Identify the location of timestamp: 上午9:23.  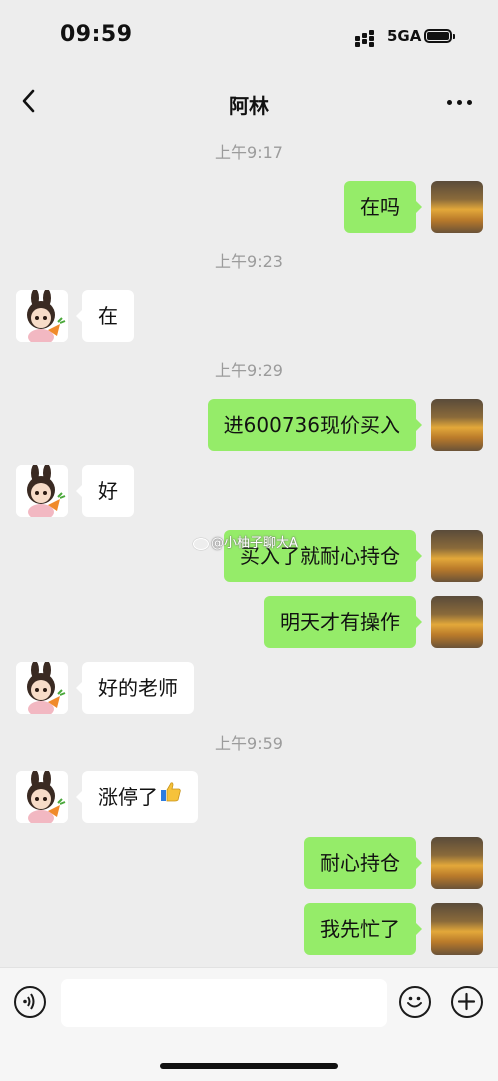
(249, 261).